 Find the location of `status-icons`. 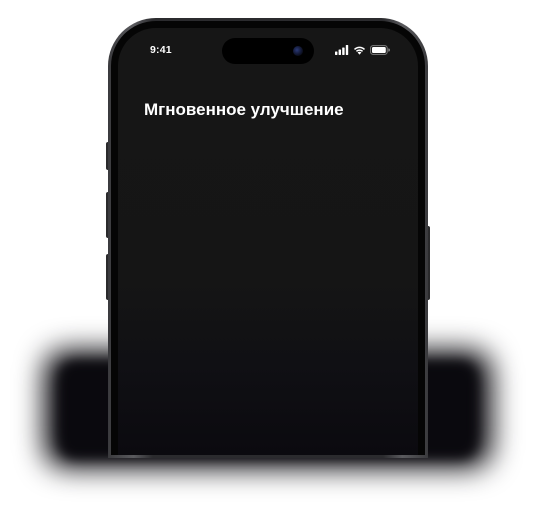

status-icons is located at coordinates (362, 50).